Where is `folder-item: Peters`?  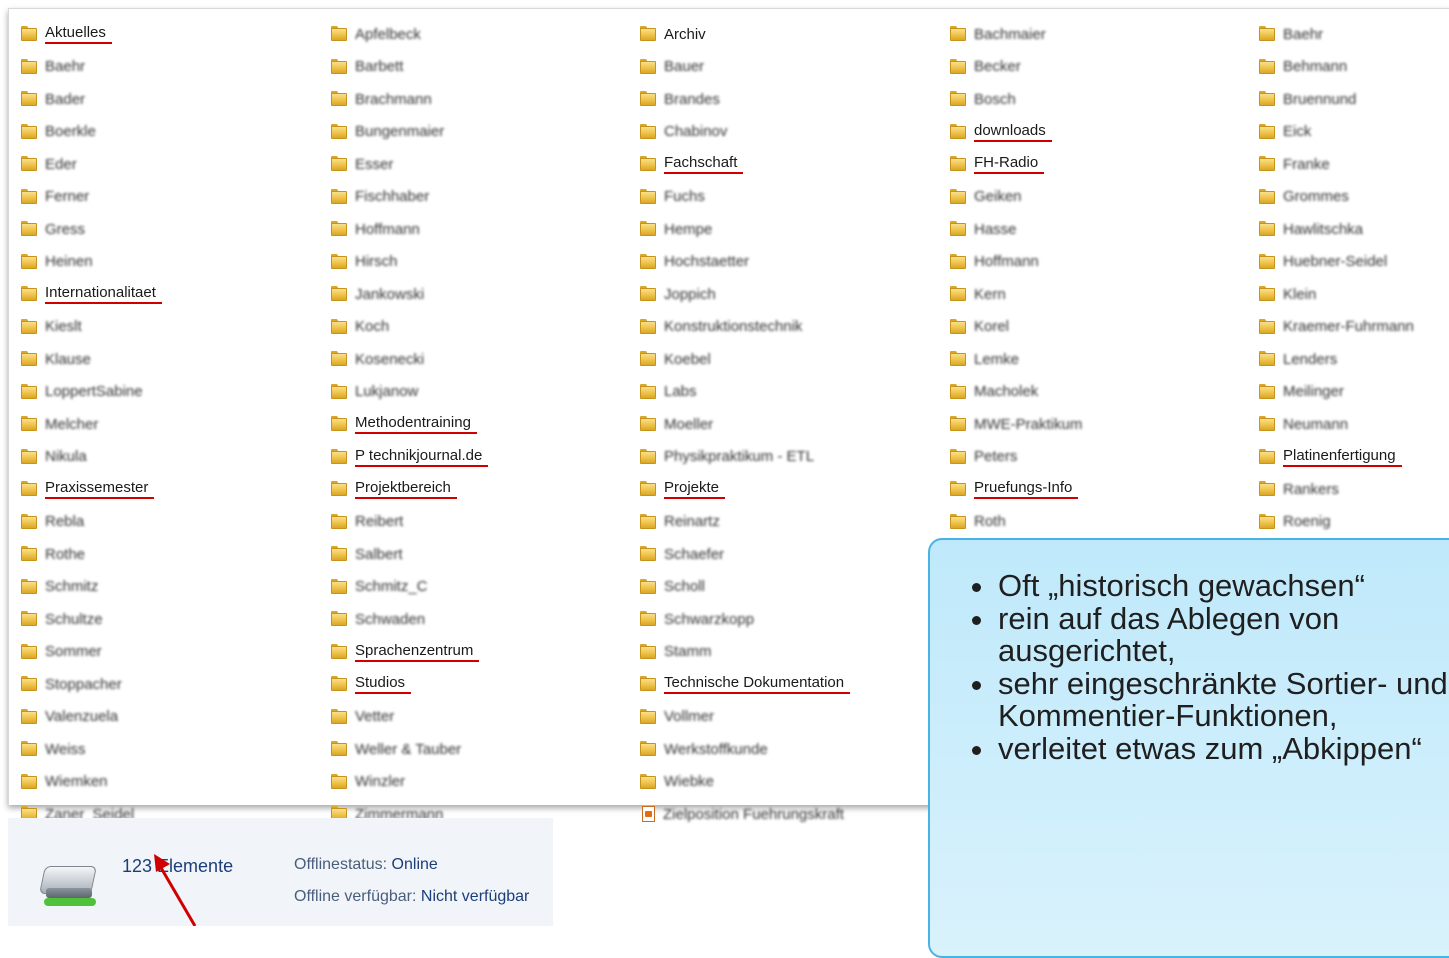 folder-item: Peters is located at coordinates (1100, 457).